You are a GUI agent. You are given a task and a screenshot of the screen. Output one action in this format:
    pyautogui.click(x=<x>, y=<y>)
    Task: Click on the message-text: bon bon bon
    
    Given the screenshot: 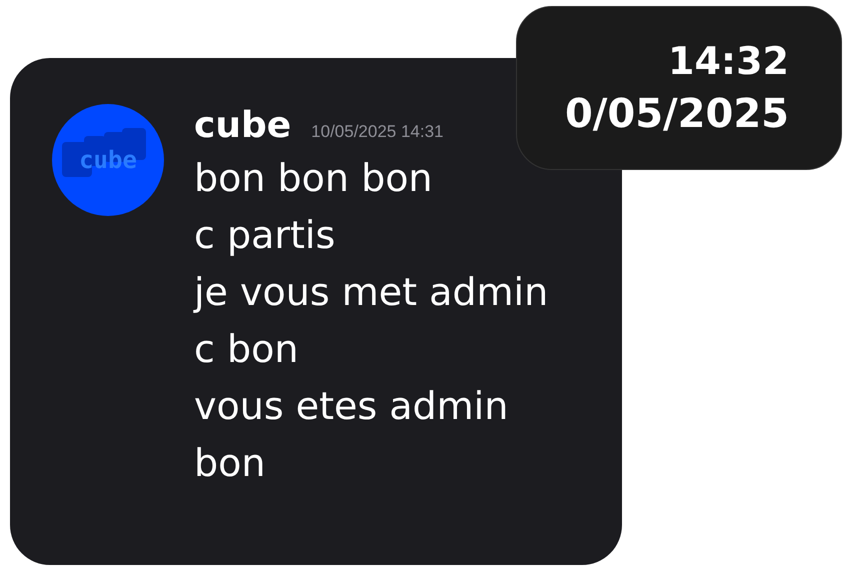 What is the action you would take?
    pyautogui.click(x=314, y=178)
    